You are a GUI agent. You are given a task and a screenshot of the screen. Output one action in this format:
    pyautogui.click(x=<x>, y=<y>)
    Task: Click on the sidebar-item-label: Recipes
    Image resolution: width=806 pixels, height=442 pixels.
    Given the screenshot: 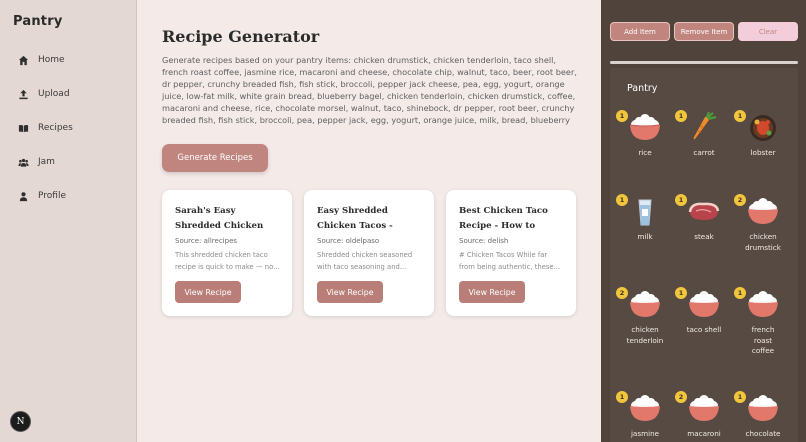 What is the action you would take?
    pyautogui.click(x=55, y=128)
    